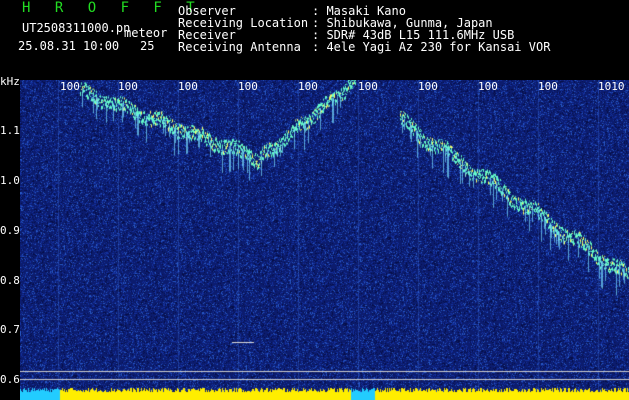 This screenshot has height=400, width=629. Describe the element at coordinates (10, 280) in the screenshot. I see `y-tick-label: 0.8` at that location.